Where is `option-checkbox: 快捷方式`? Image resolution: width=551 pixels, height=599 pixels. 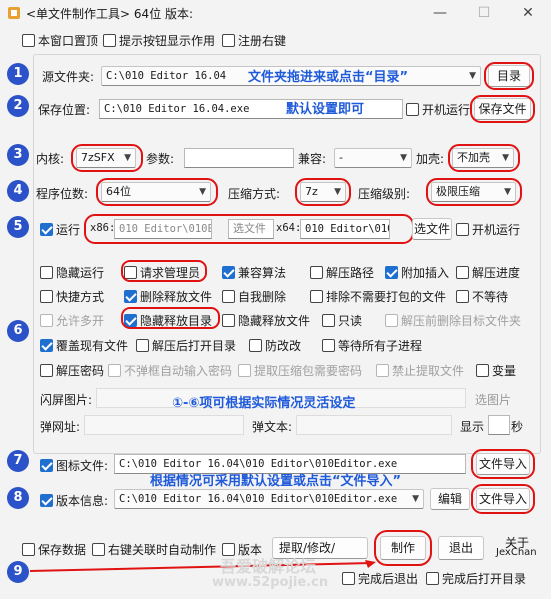 option-checkbox: 快捷方式 is located at coordinates (72, 296).